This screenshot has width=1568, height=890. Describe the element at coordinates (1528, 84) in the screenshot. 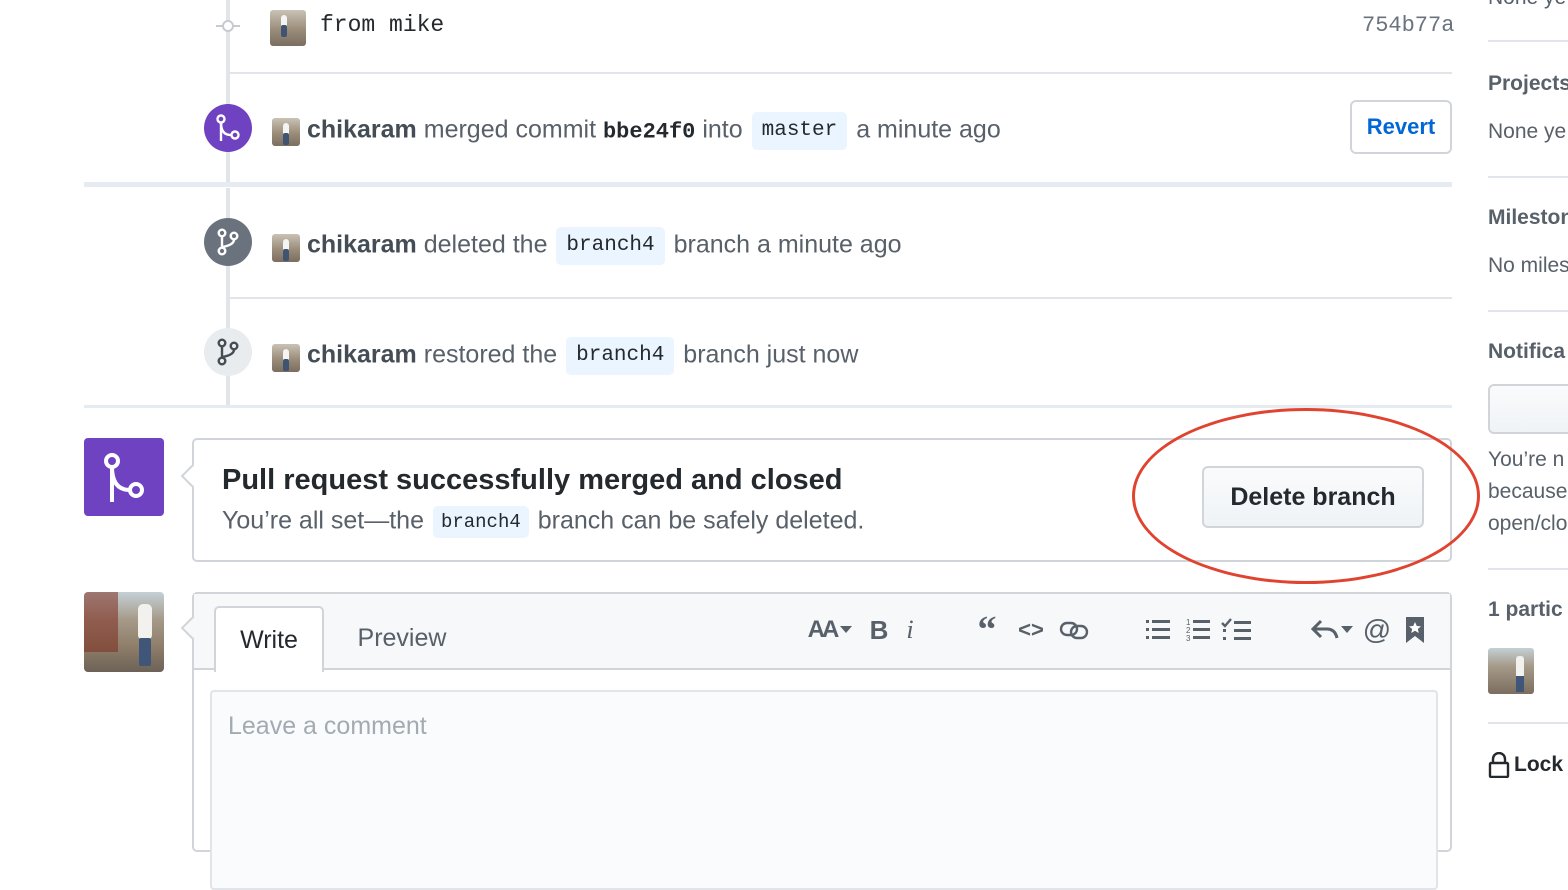

I see `sidebar-projects-heading: Projects` at that location.